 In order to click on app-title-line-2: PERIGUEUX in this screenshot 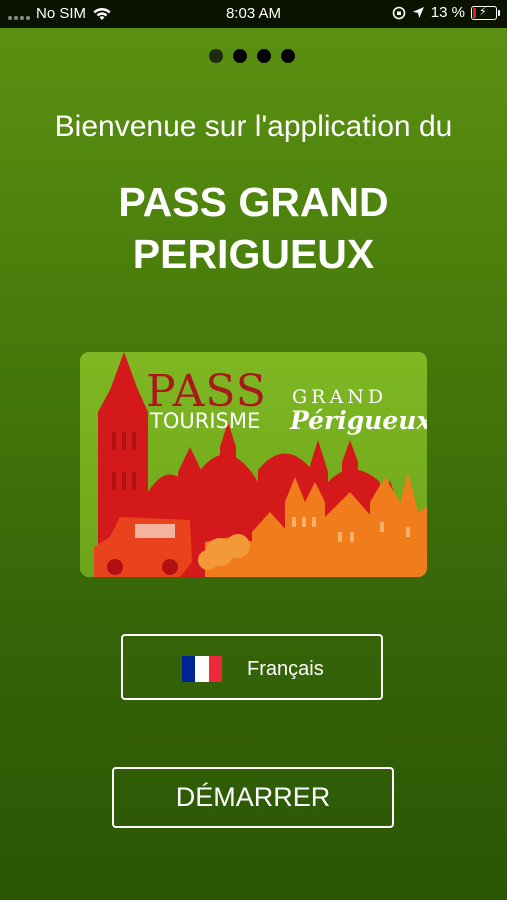, I will do `click(253, 254)`.